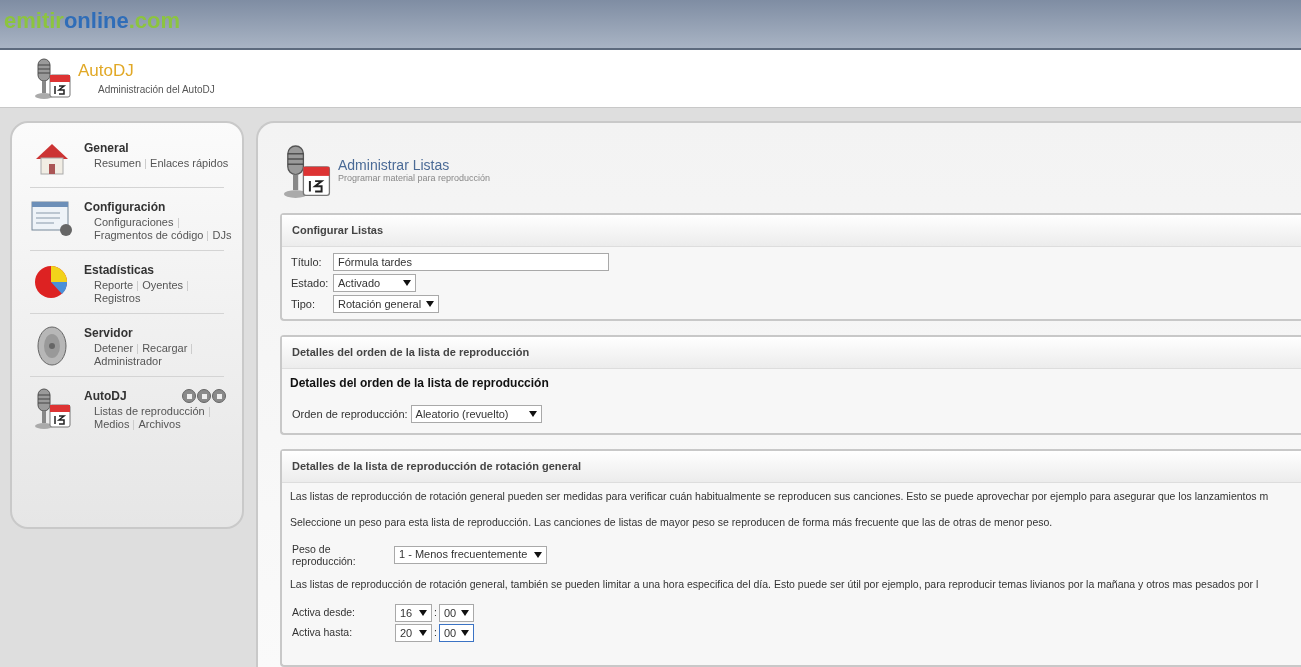 This screenshot has width=1301, height=667. Describe the element at coordinates (52, 218) in the screenshot. I see `settings-window-icon` at that location.